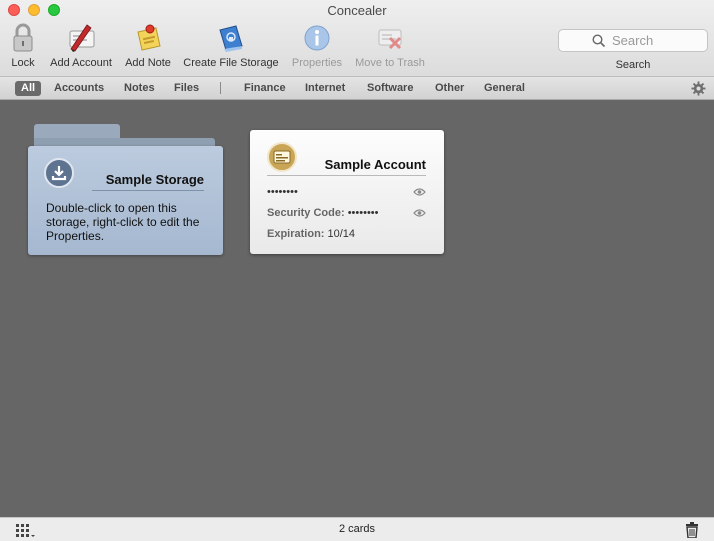  I want to click on create-file-storage-button: Create File Storage, so click(231, 48).